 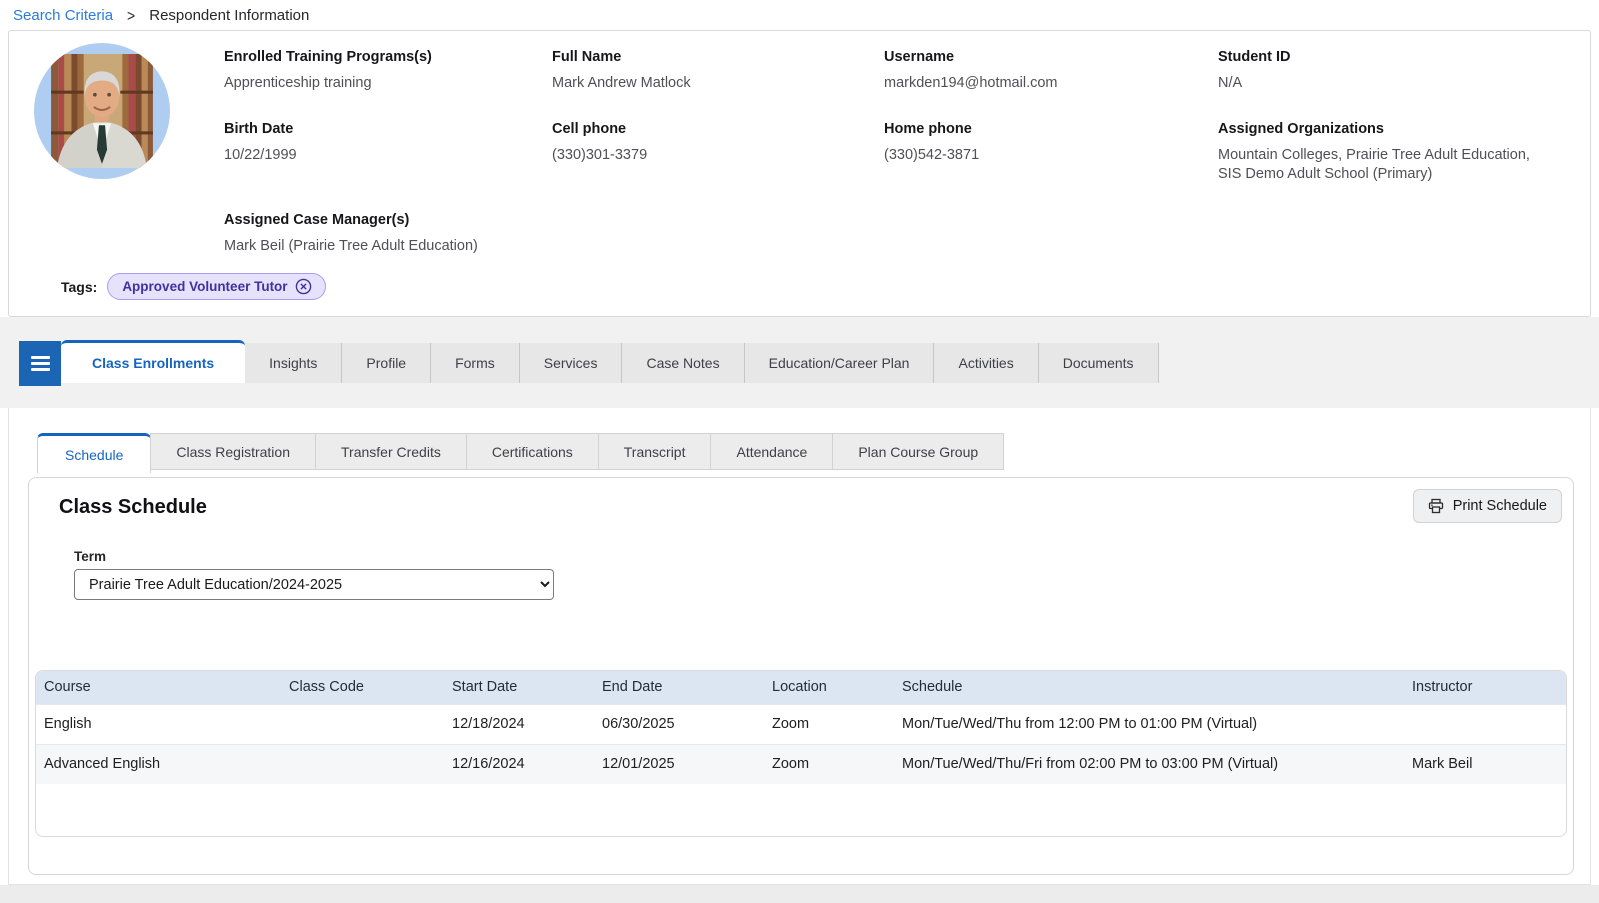 What do you see at coordinates (90, 556) in the screenshot?
I see `term-label: Term` at bounding box center [90, 556].